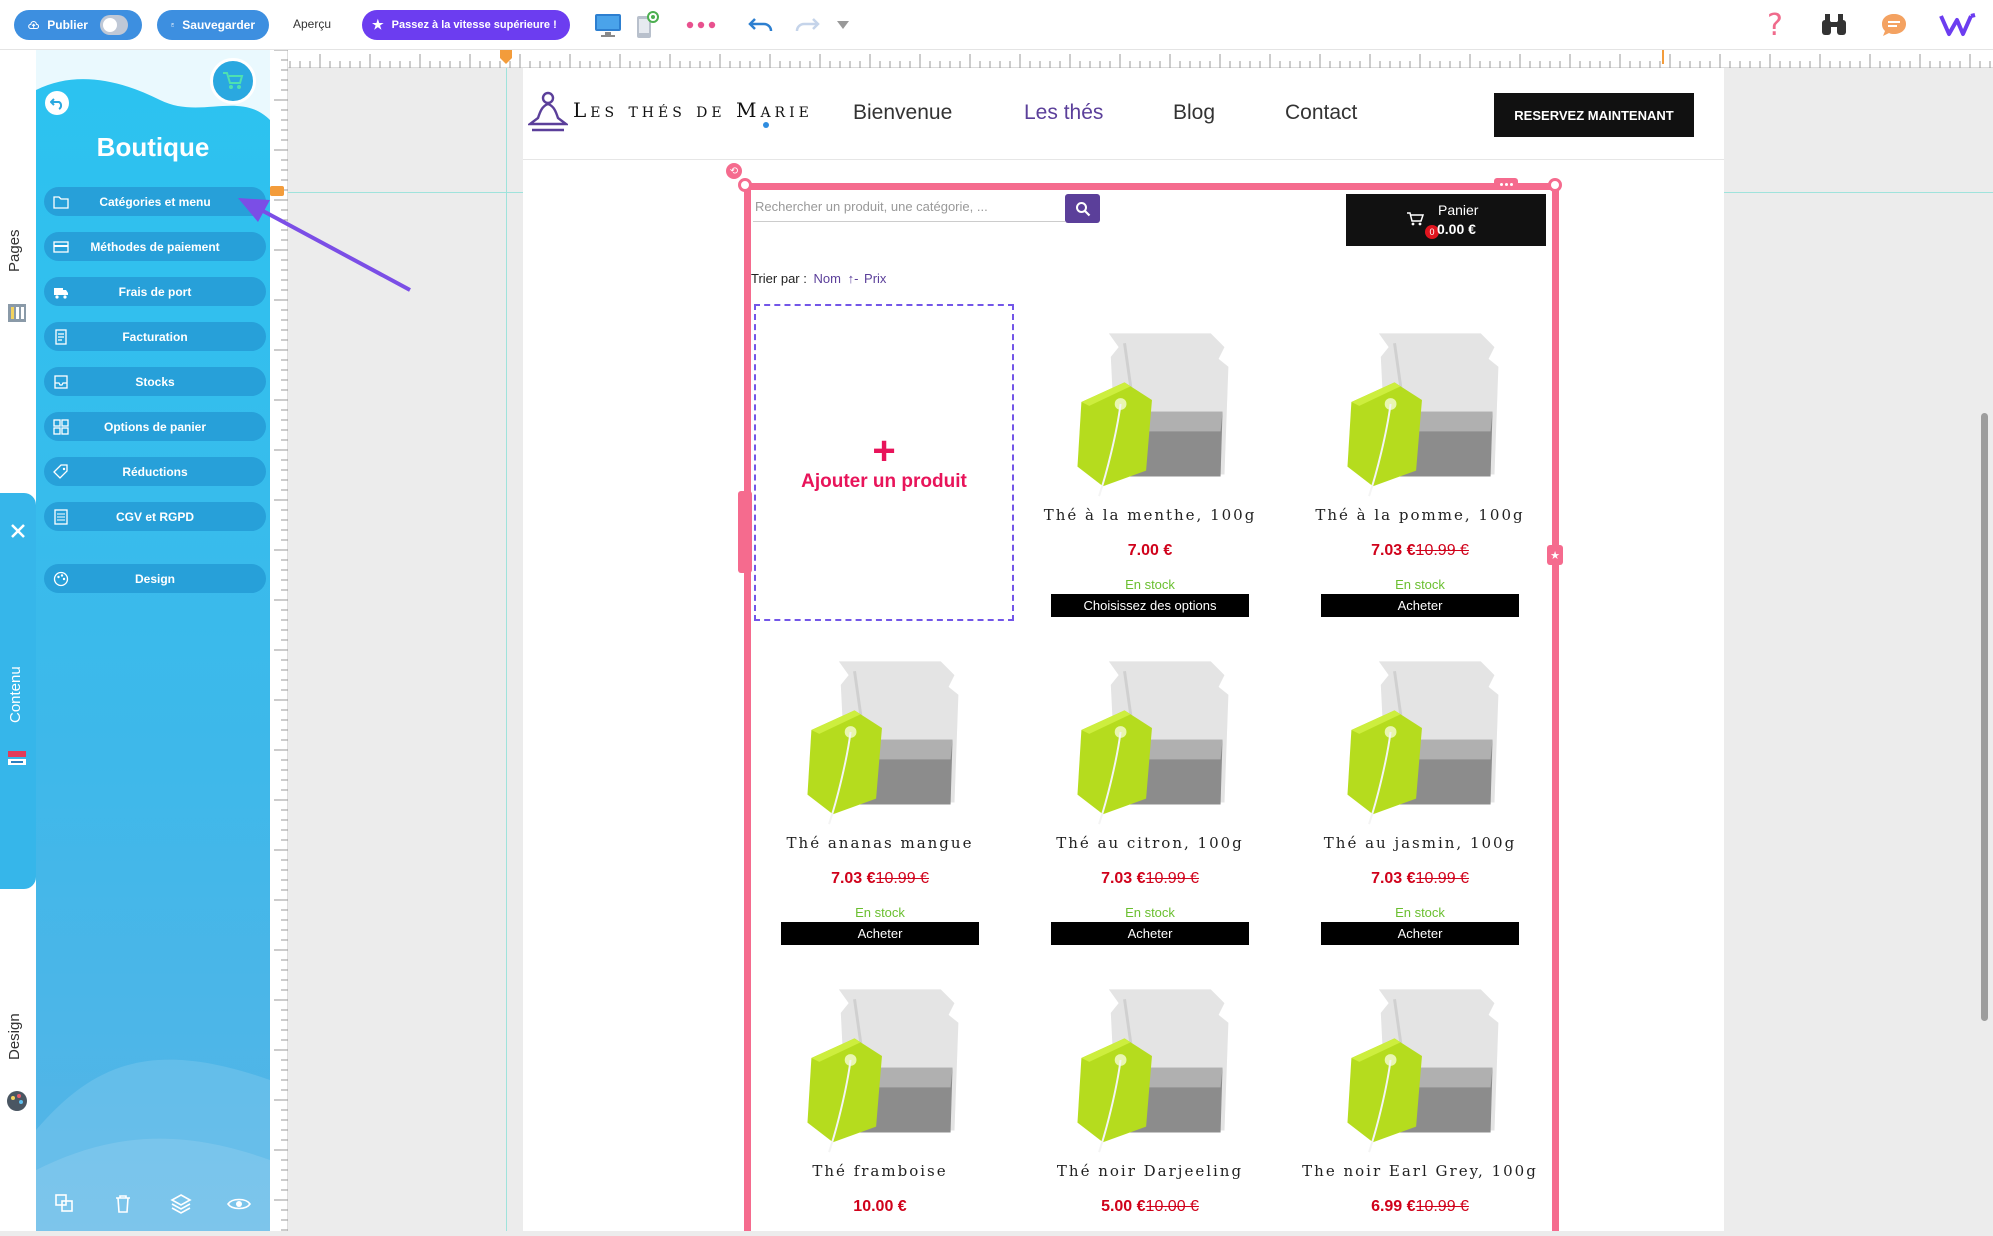  I want to click on credit-card-icon, so click(61, 247).